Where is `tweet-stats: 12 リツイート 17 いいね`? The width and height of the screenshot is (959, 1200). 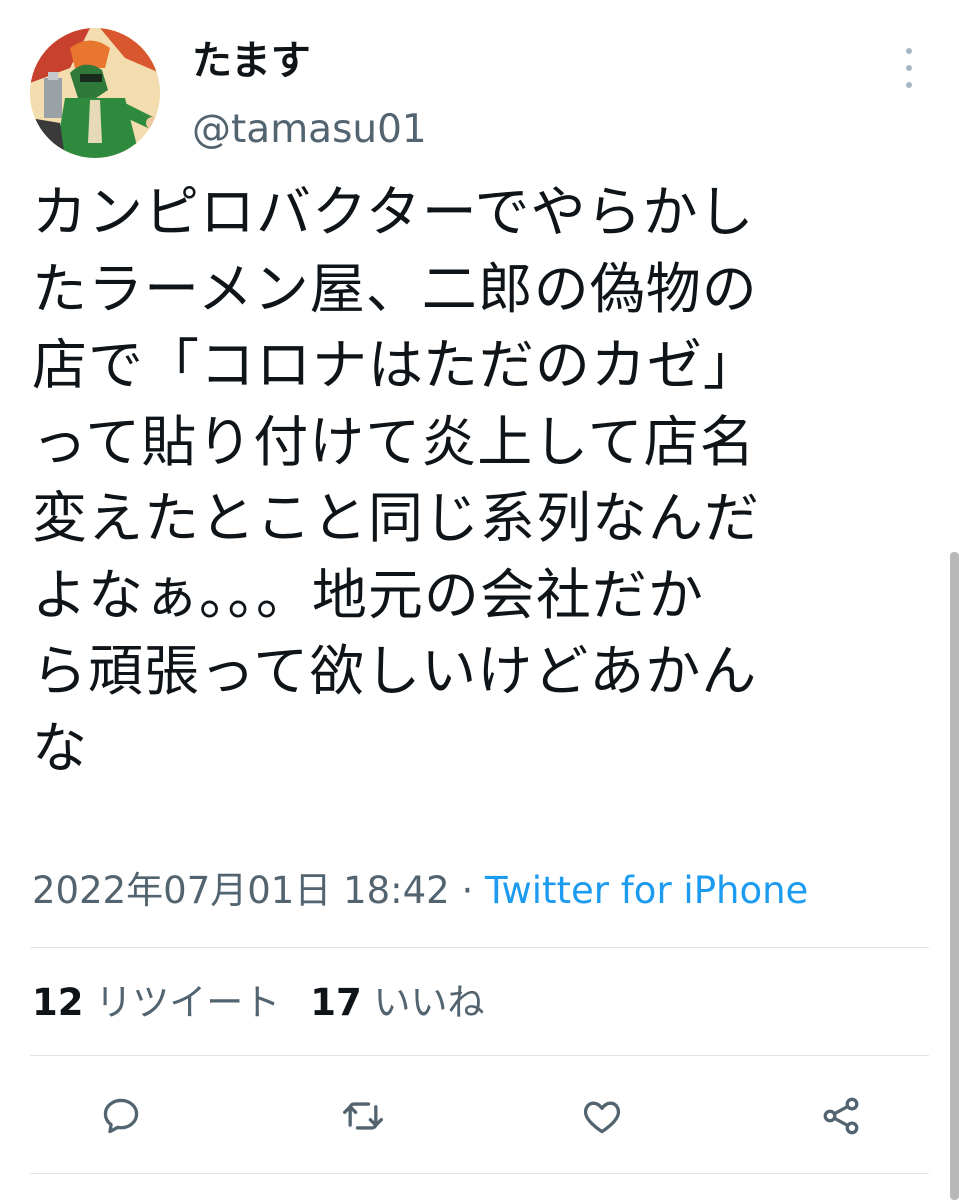 tweet-stats: 12 リツイート 17 いいね is located at coordinates (258, 1003).